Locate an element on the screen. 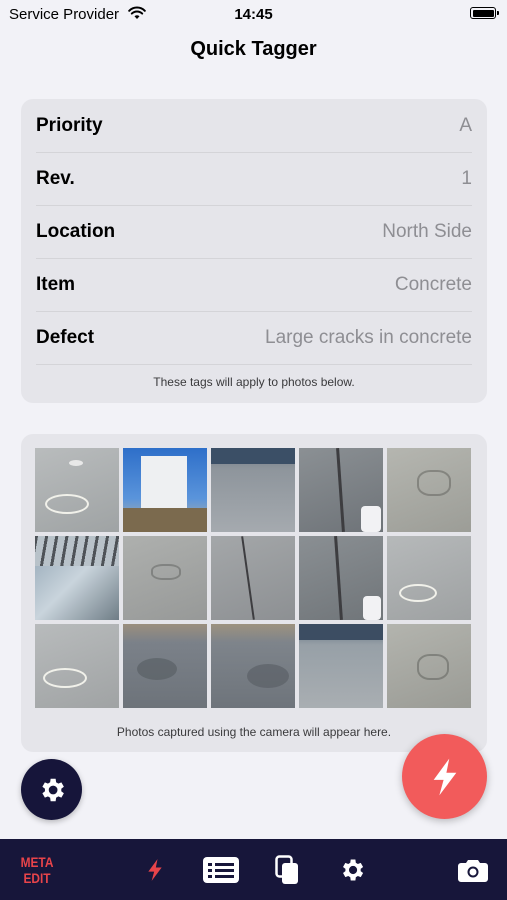  tags-note: These tags will apply to photos below. is located at coordinates (254, 382).